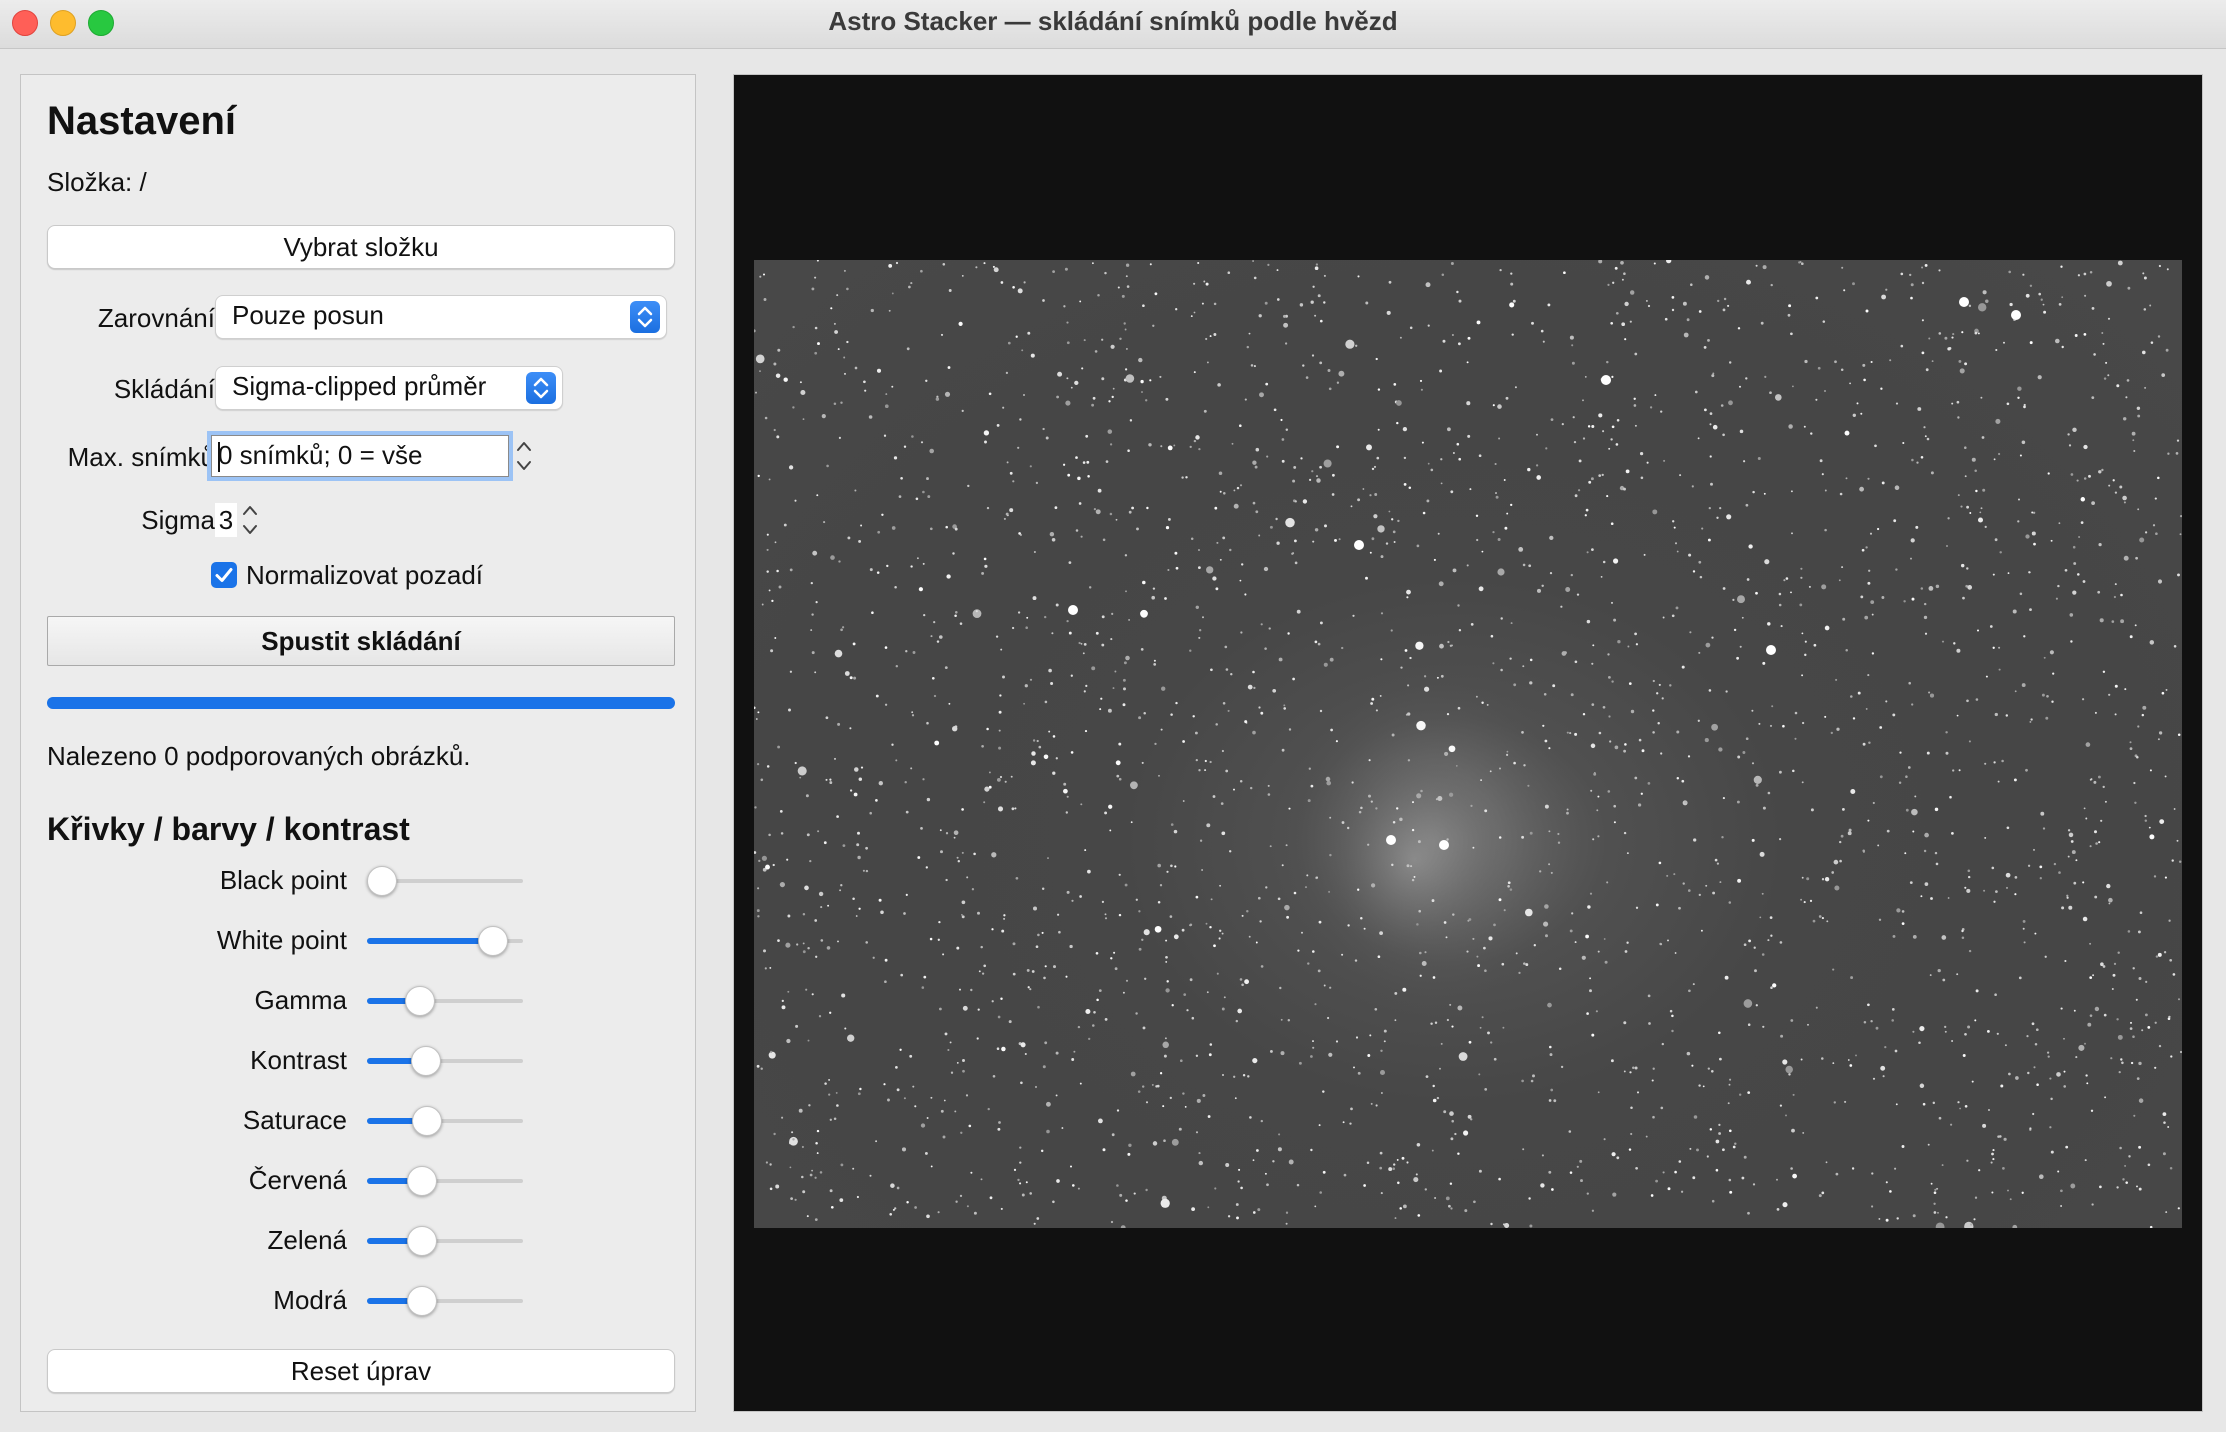  What do you see at coordinates (361, 247) in the screenshot?
I see `choose-folder-button: Vybrat složku` at bounding box center [361, 247].